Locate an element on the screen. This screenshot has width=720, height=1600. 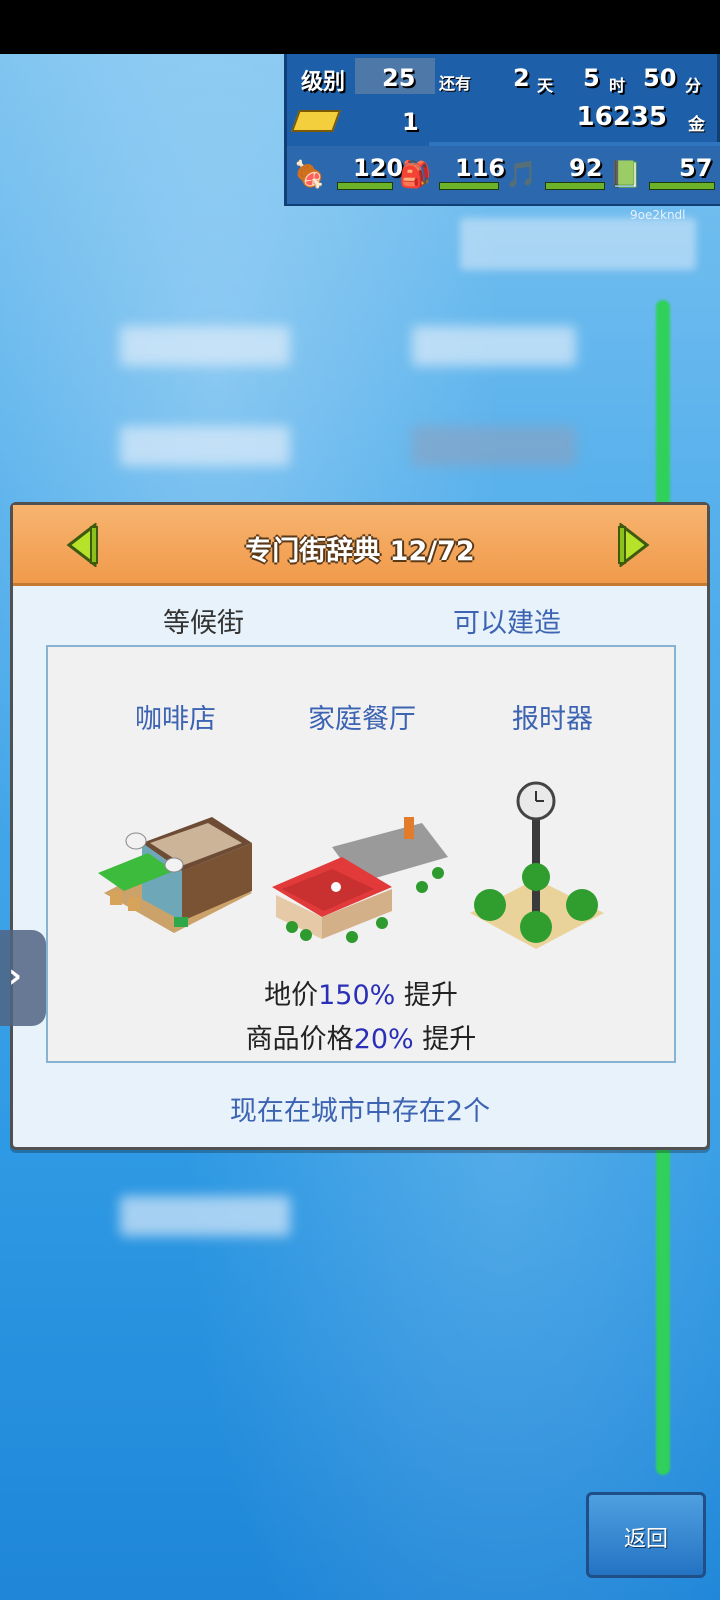
back-button: 返回 is located at coordinates (646, 1535).